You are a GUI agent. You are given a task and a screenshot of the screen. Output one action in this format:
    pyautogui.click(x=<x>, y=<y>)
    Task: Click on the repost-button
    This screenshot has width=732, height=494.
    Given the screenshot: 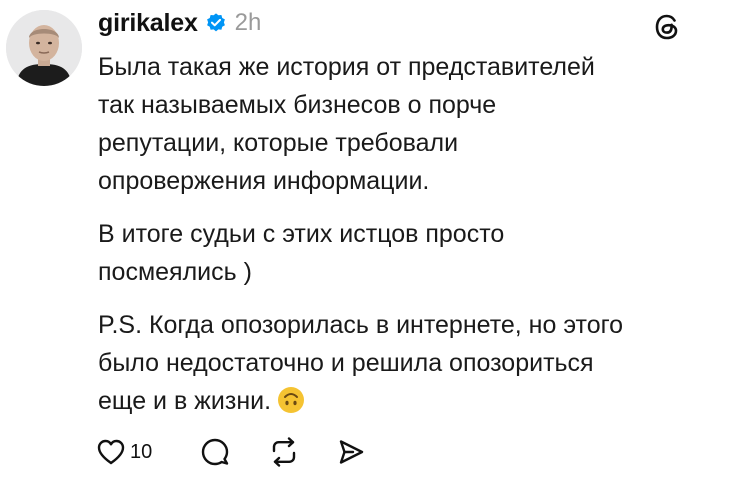 What is the action you would take?
    pyautogui.click(x=284, y=452)
    